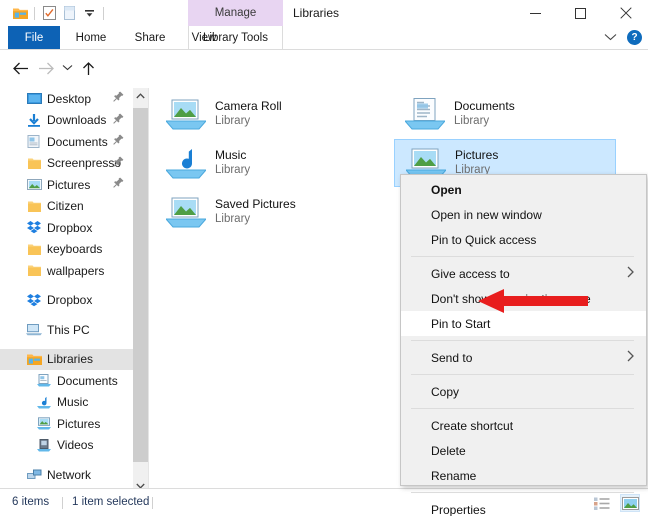  What do you see at coordinates (523, 391) in the screenshot?
I see `menu-item-copy: Copy` at bounding box center [523, 391].